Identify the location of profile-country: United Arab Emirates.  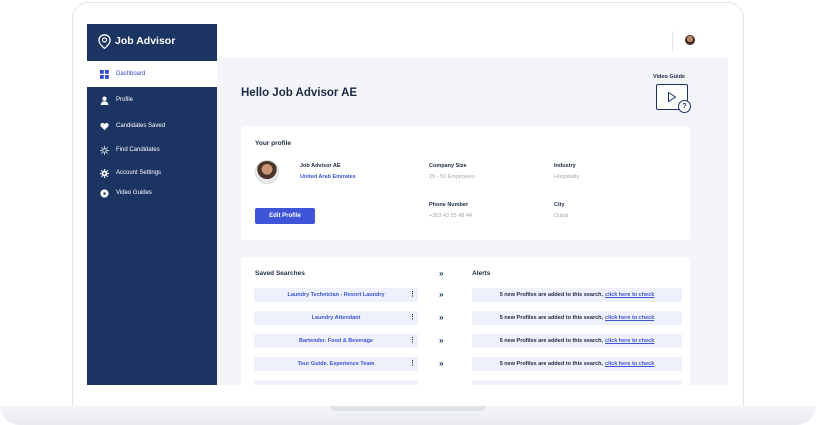
(328, 177).